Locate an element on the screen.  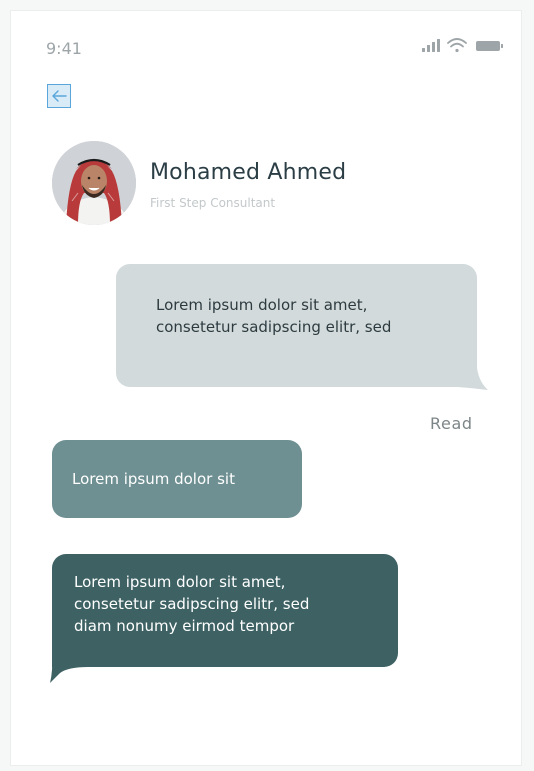
back-button is located at coordinates (59, 96).